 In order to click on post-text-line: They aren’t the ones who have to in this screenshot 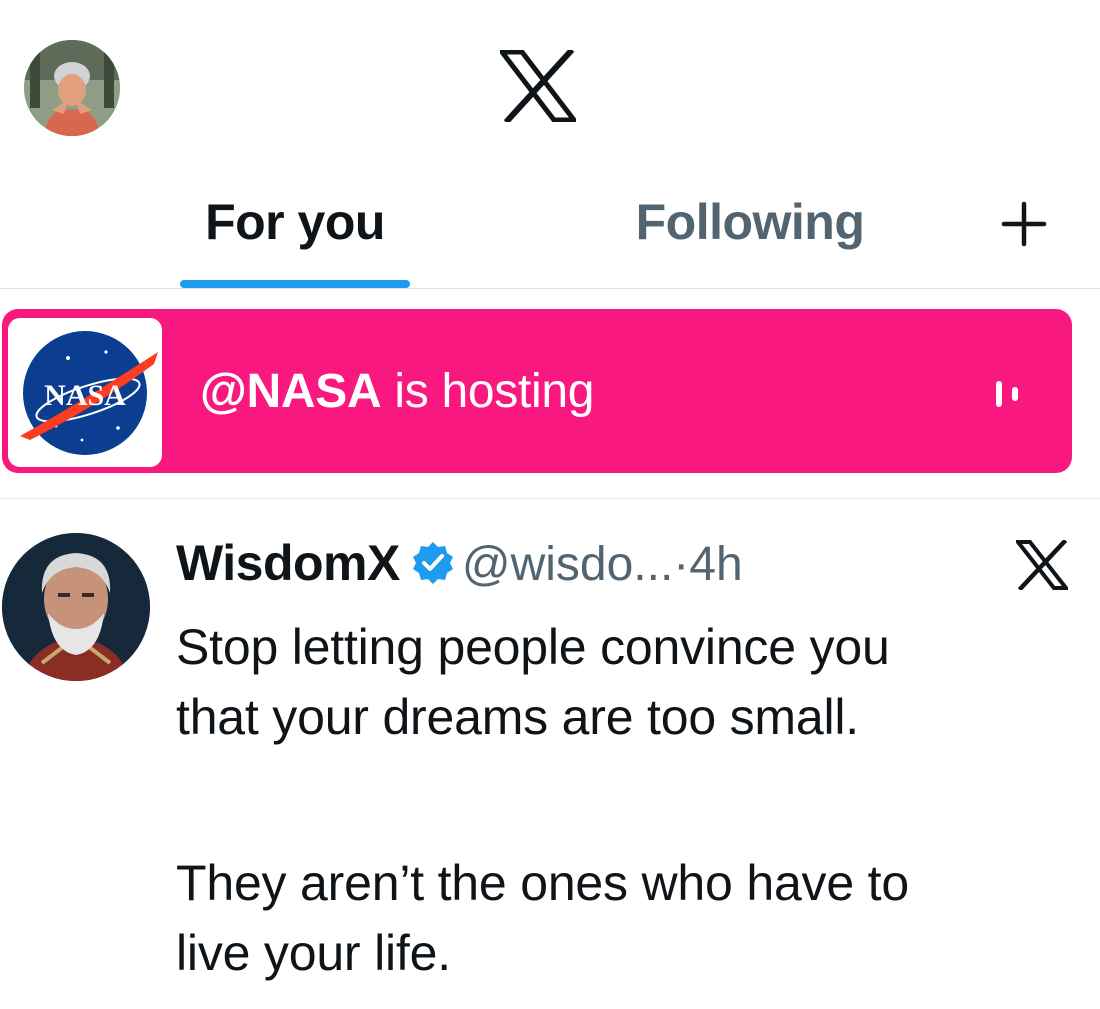, I will do `click(542, 883)`.